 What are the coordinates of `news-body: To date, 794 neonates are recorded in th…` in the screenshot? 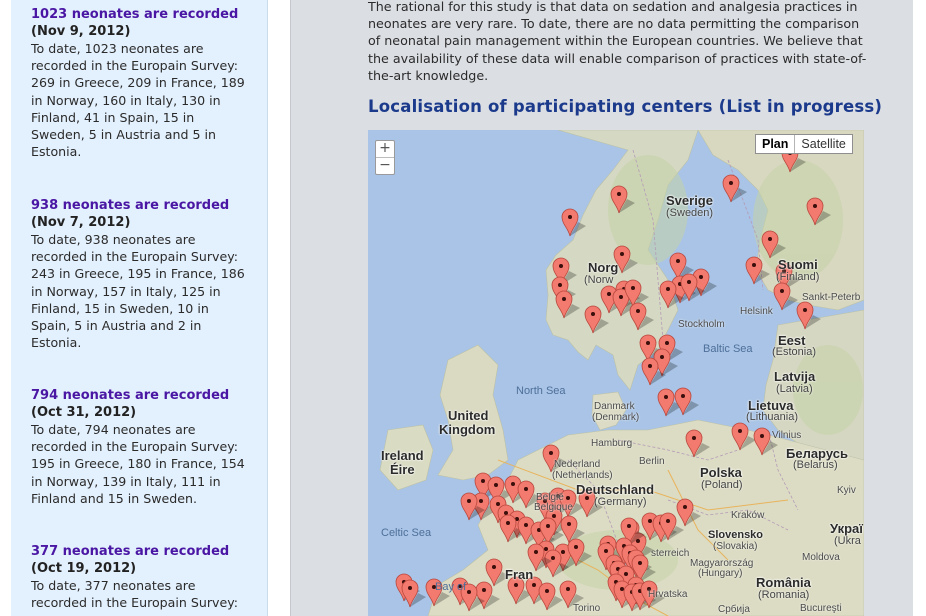 It's located at (138, 464).